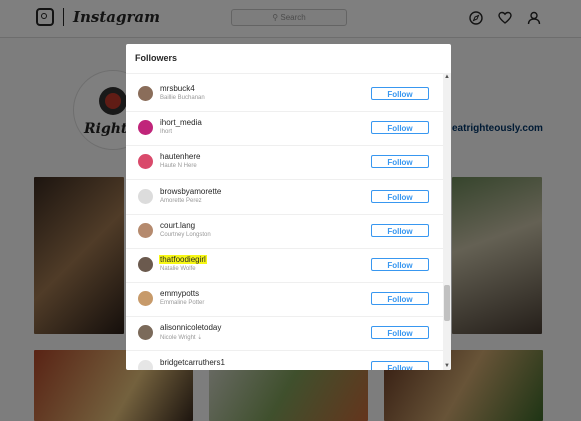 This screenshot has width=581, height=421. What do you see at coordinates (166, 132) in the screenshot?
I see `follower-full-name: Ihort` at bounding box center [166, 132].